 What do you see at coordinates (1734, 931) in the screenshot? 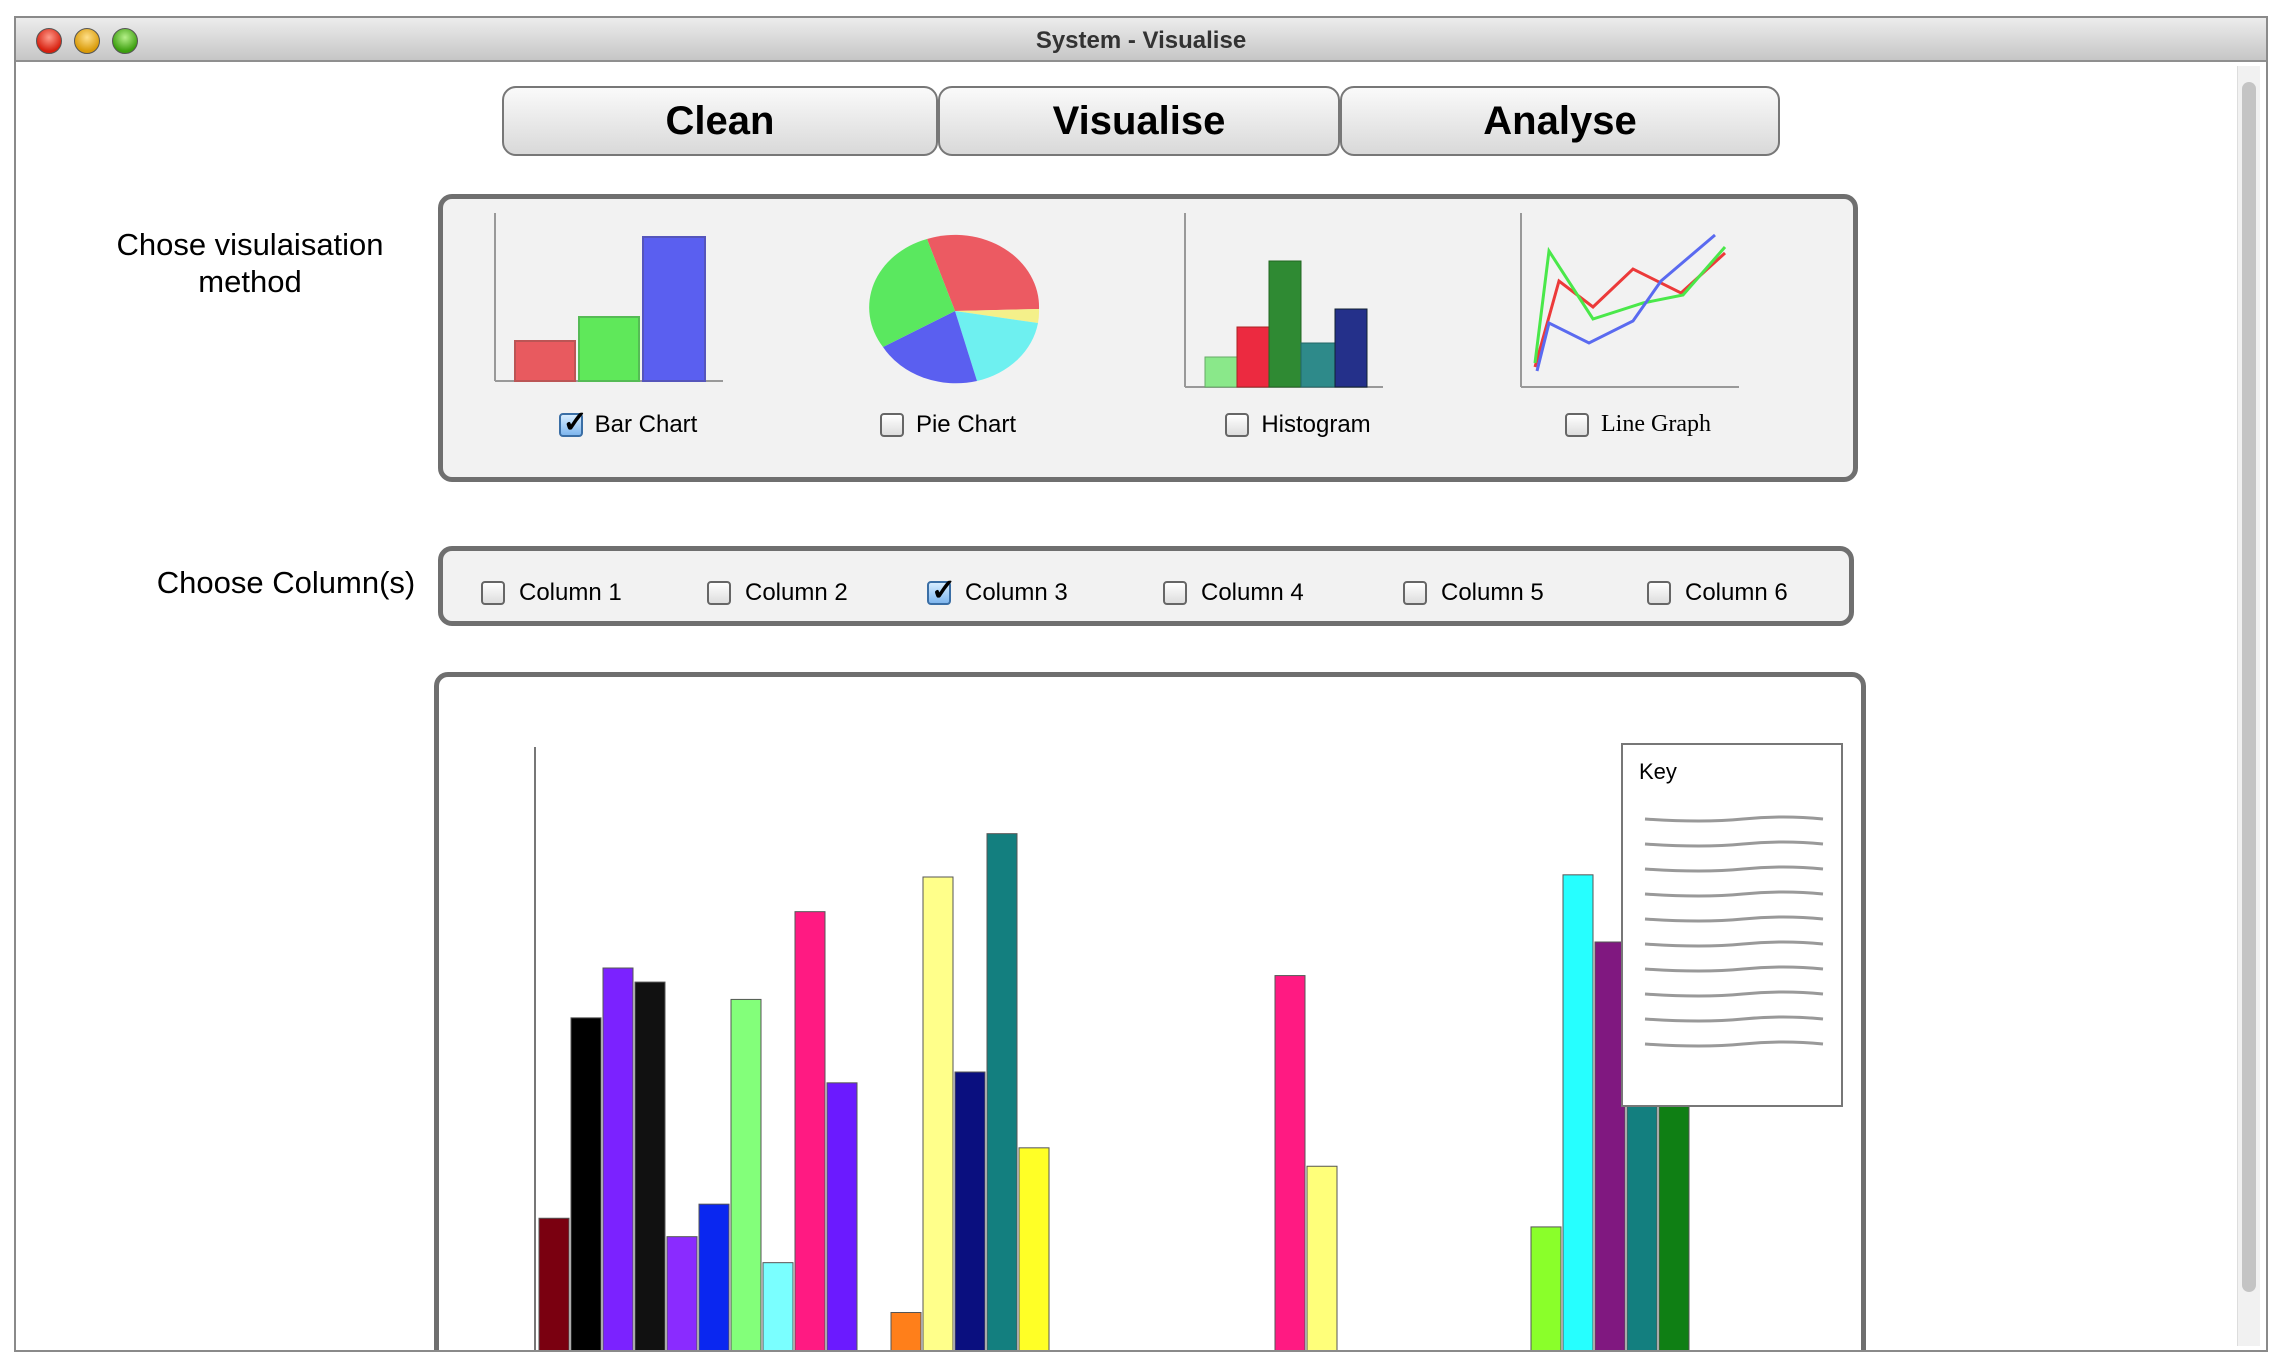
I see `key-entries` at bounding box center [1734, 931].